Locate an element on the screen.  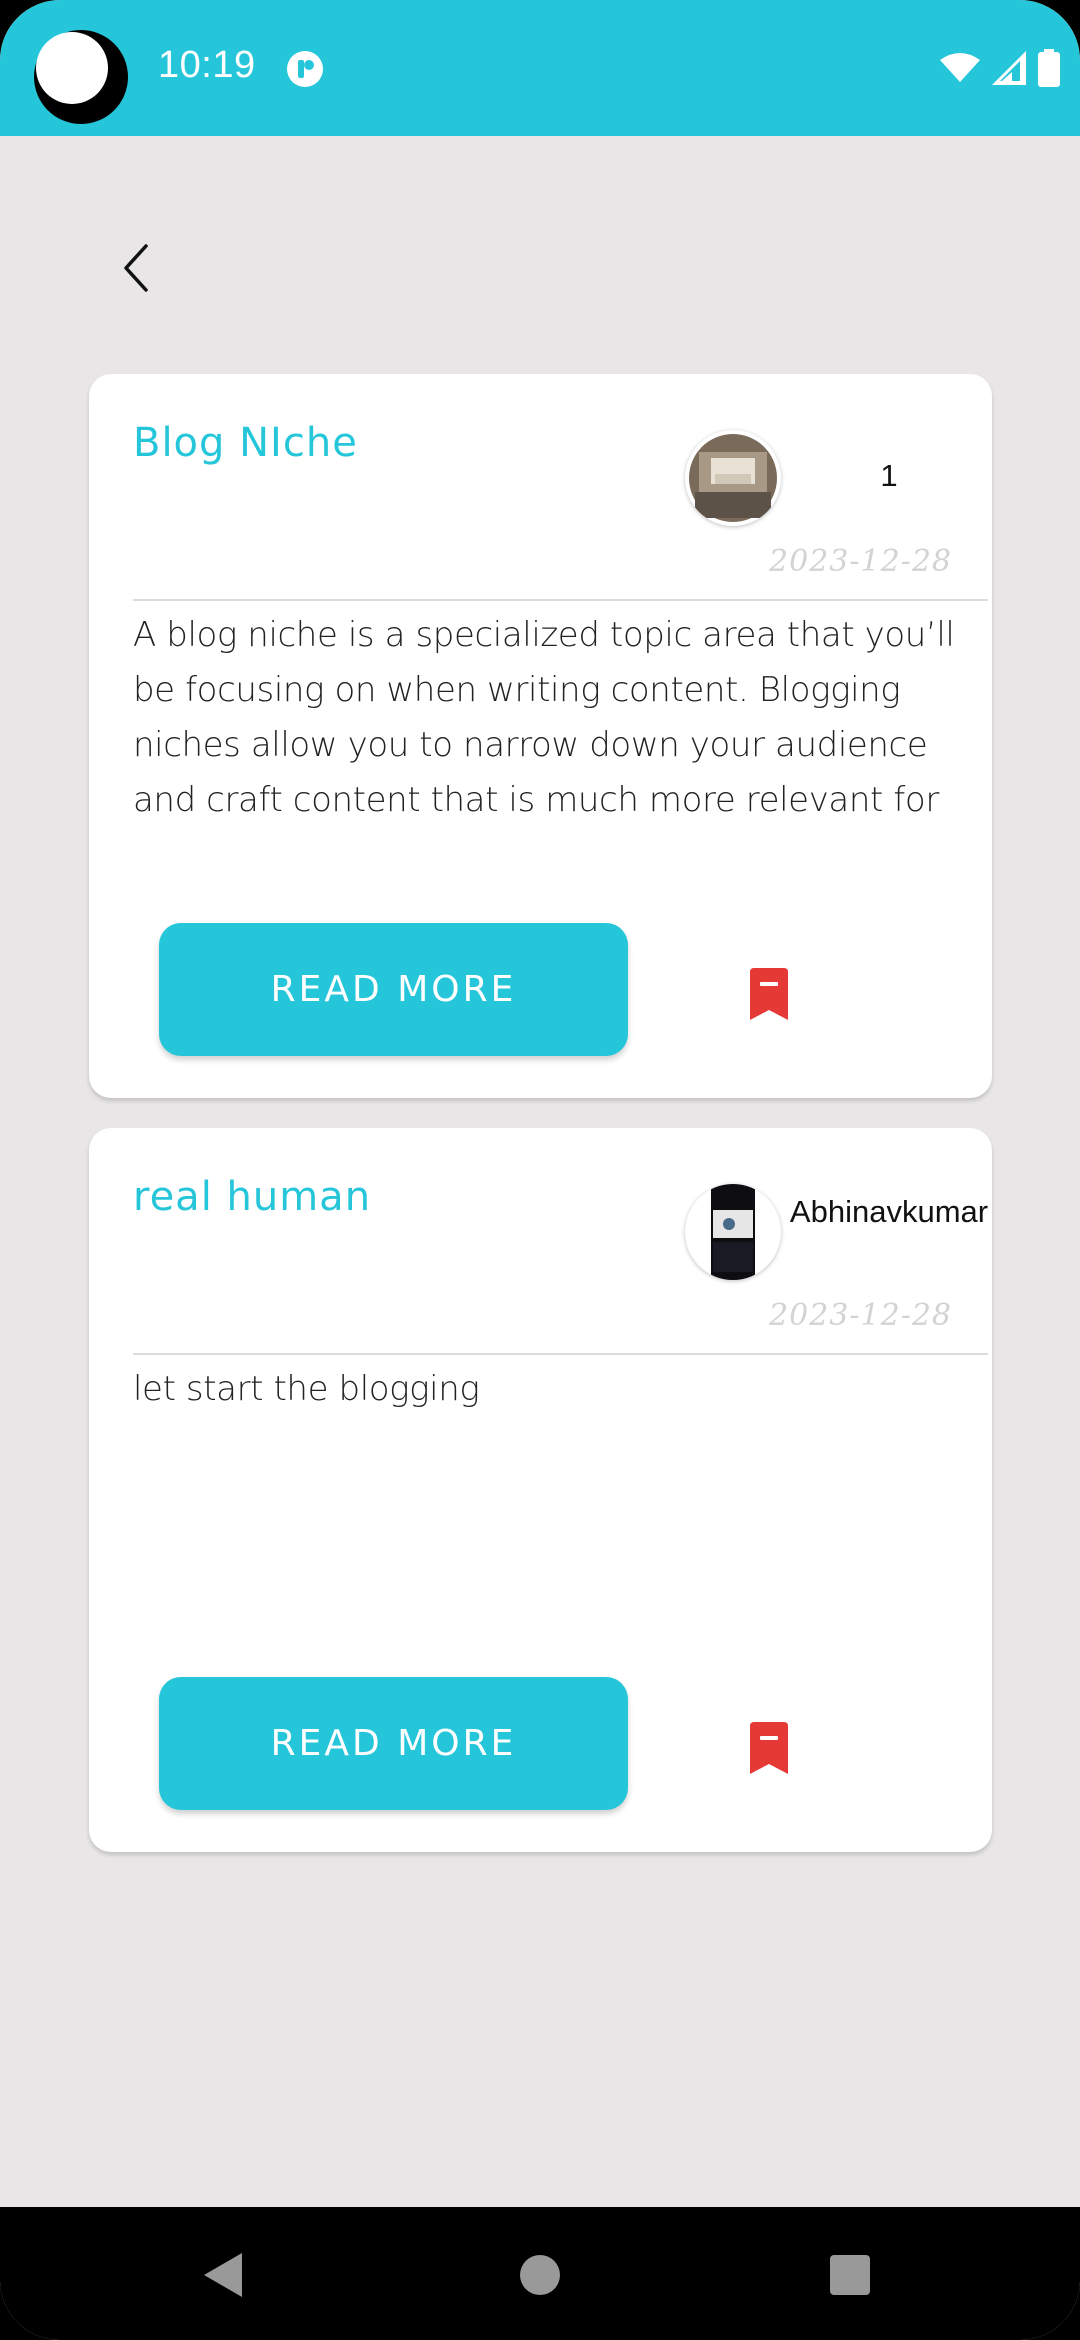
post-title: Blog NIche is located at coordinates (245, 443).